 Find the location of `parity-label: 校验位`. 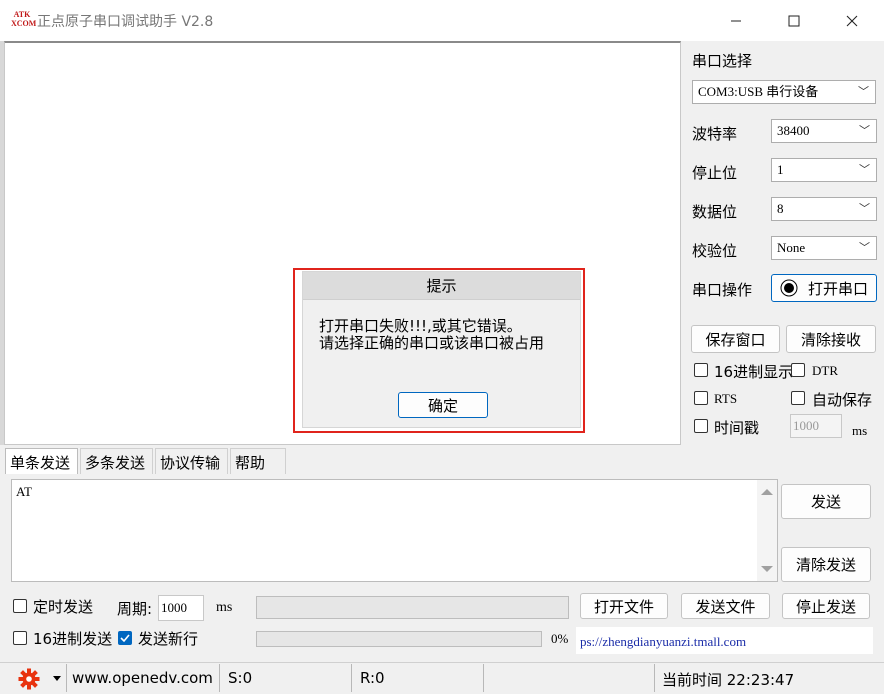

parity-label: 校验位 is located at coordinates (715, 251).